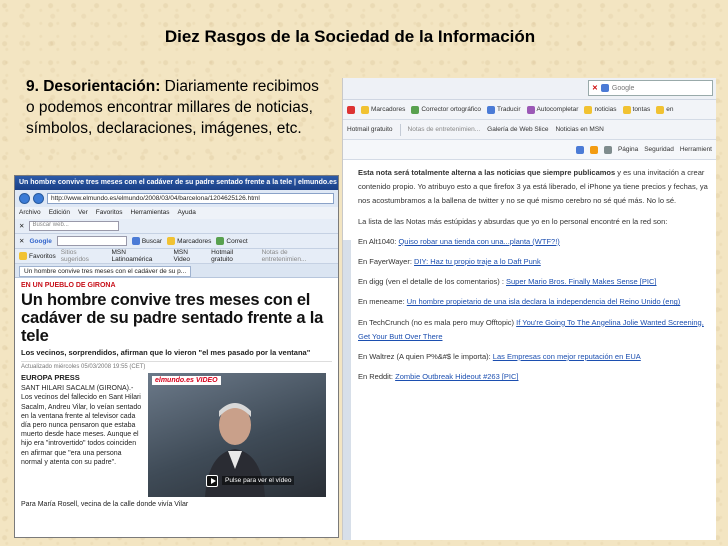 This screenshot has height=546, width=728. What do you see at coordinates (636, 109) in the screenshot?
I see `highlight-tontas: tontas` at bounding box center [636, 109].